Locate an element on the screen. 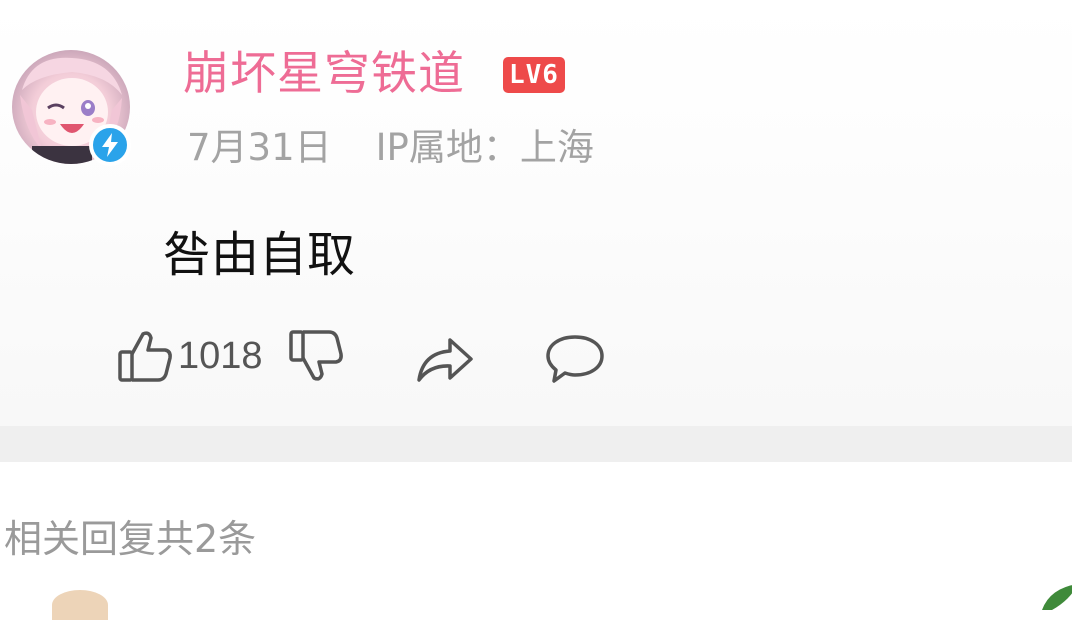 The image size is (1072, 620). like-button: 1018 is located at coordinates (189, 356).